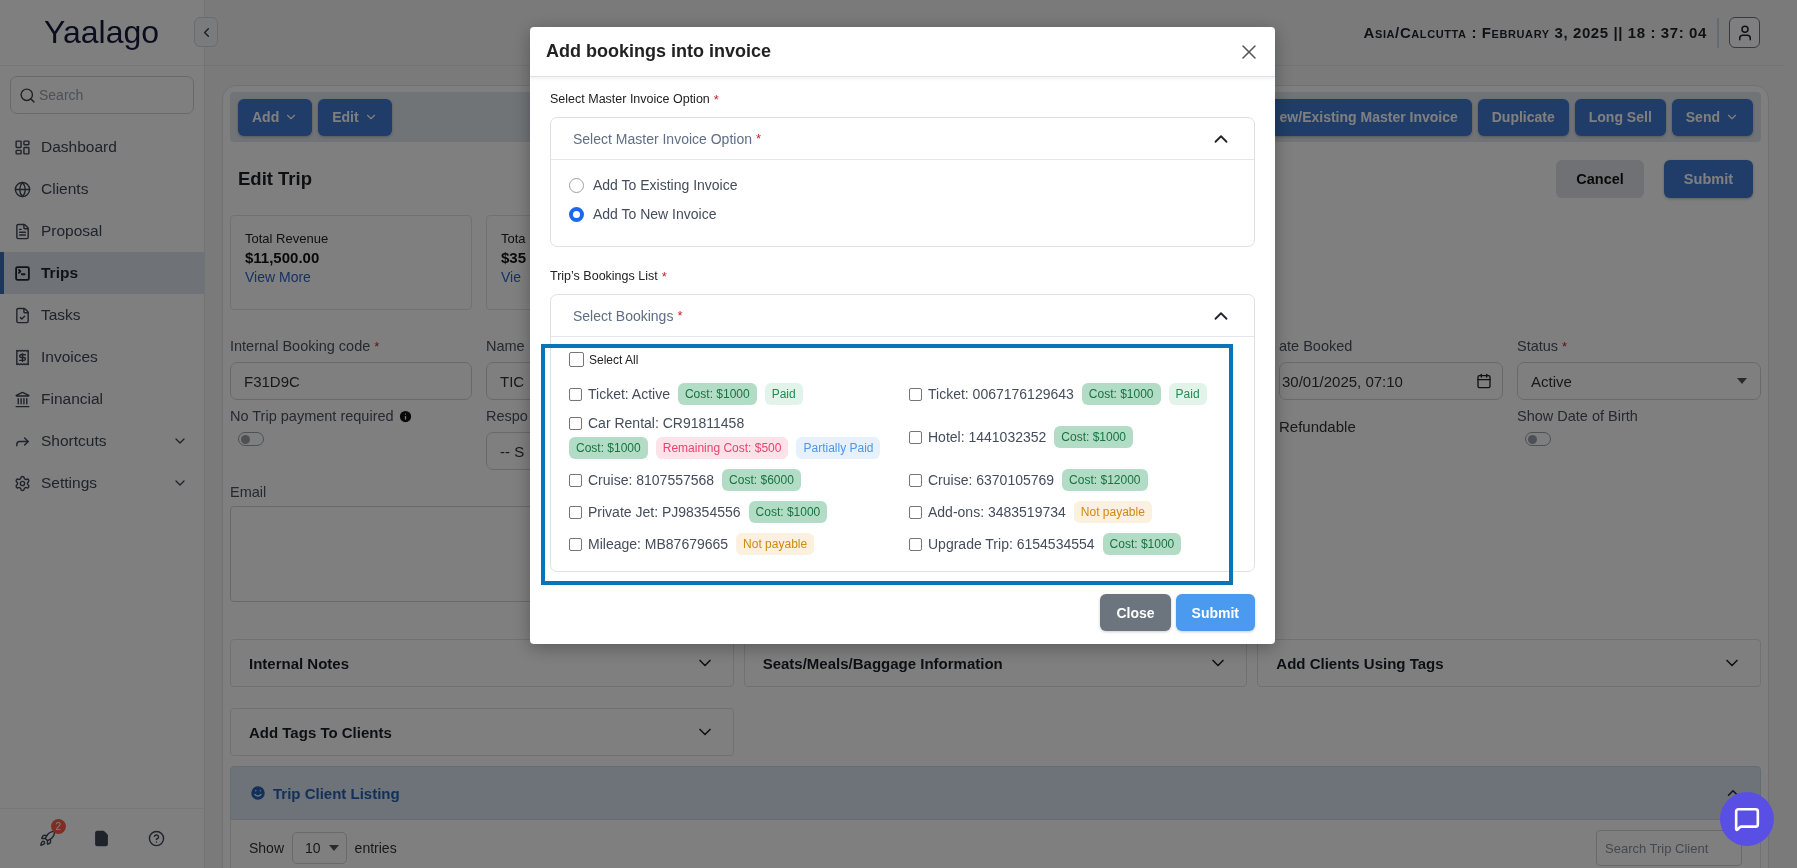 The image size is (1797, 868). I want to click on status-badge: Partially Paid, so click(838, 448).